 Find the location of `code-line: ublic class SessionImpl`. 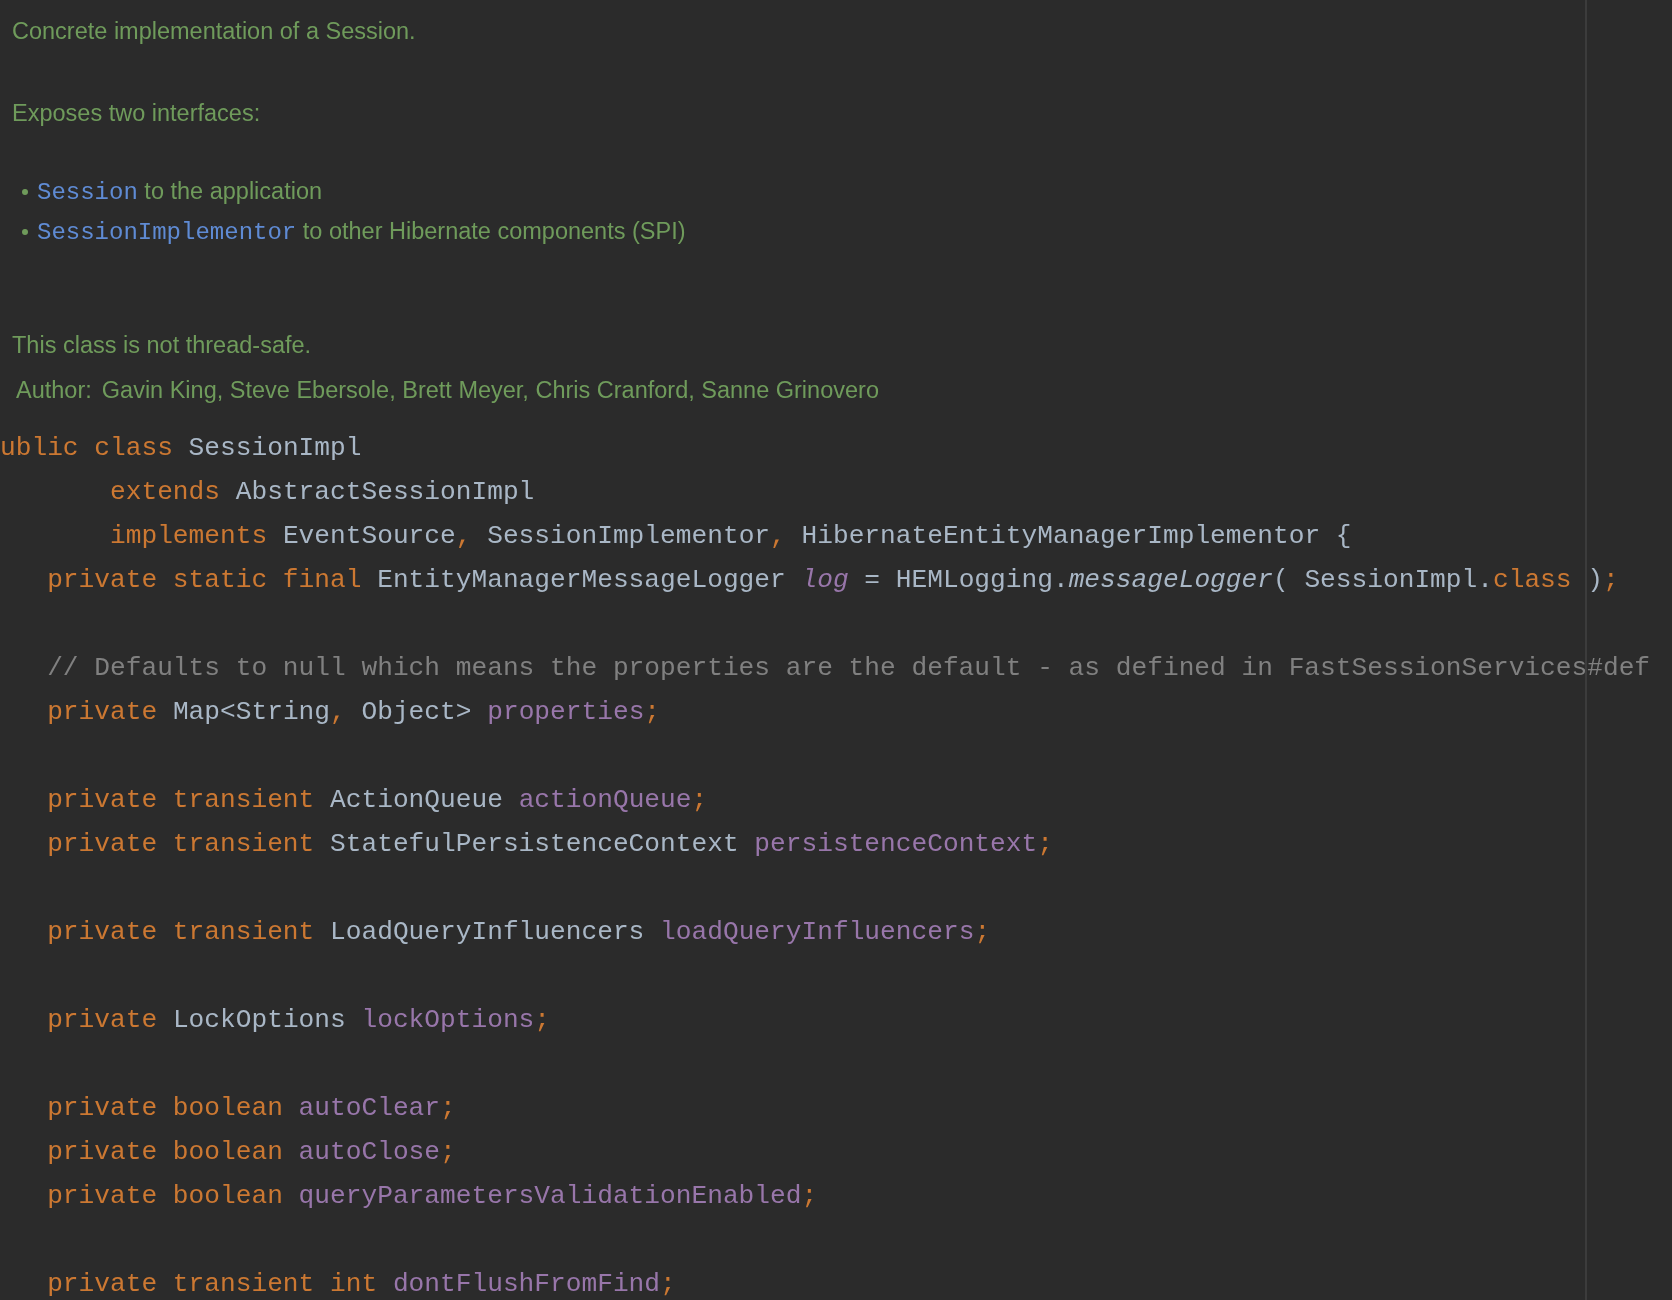

code-line: ublic class SessionImpl is located at coordinates (181, 448).